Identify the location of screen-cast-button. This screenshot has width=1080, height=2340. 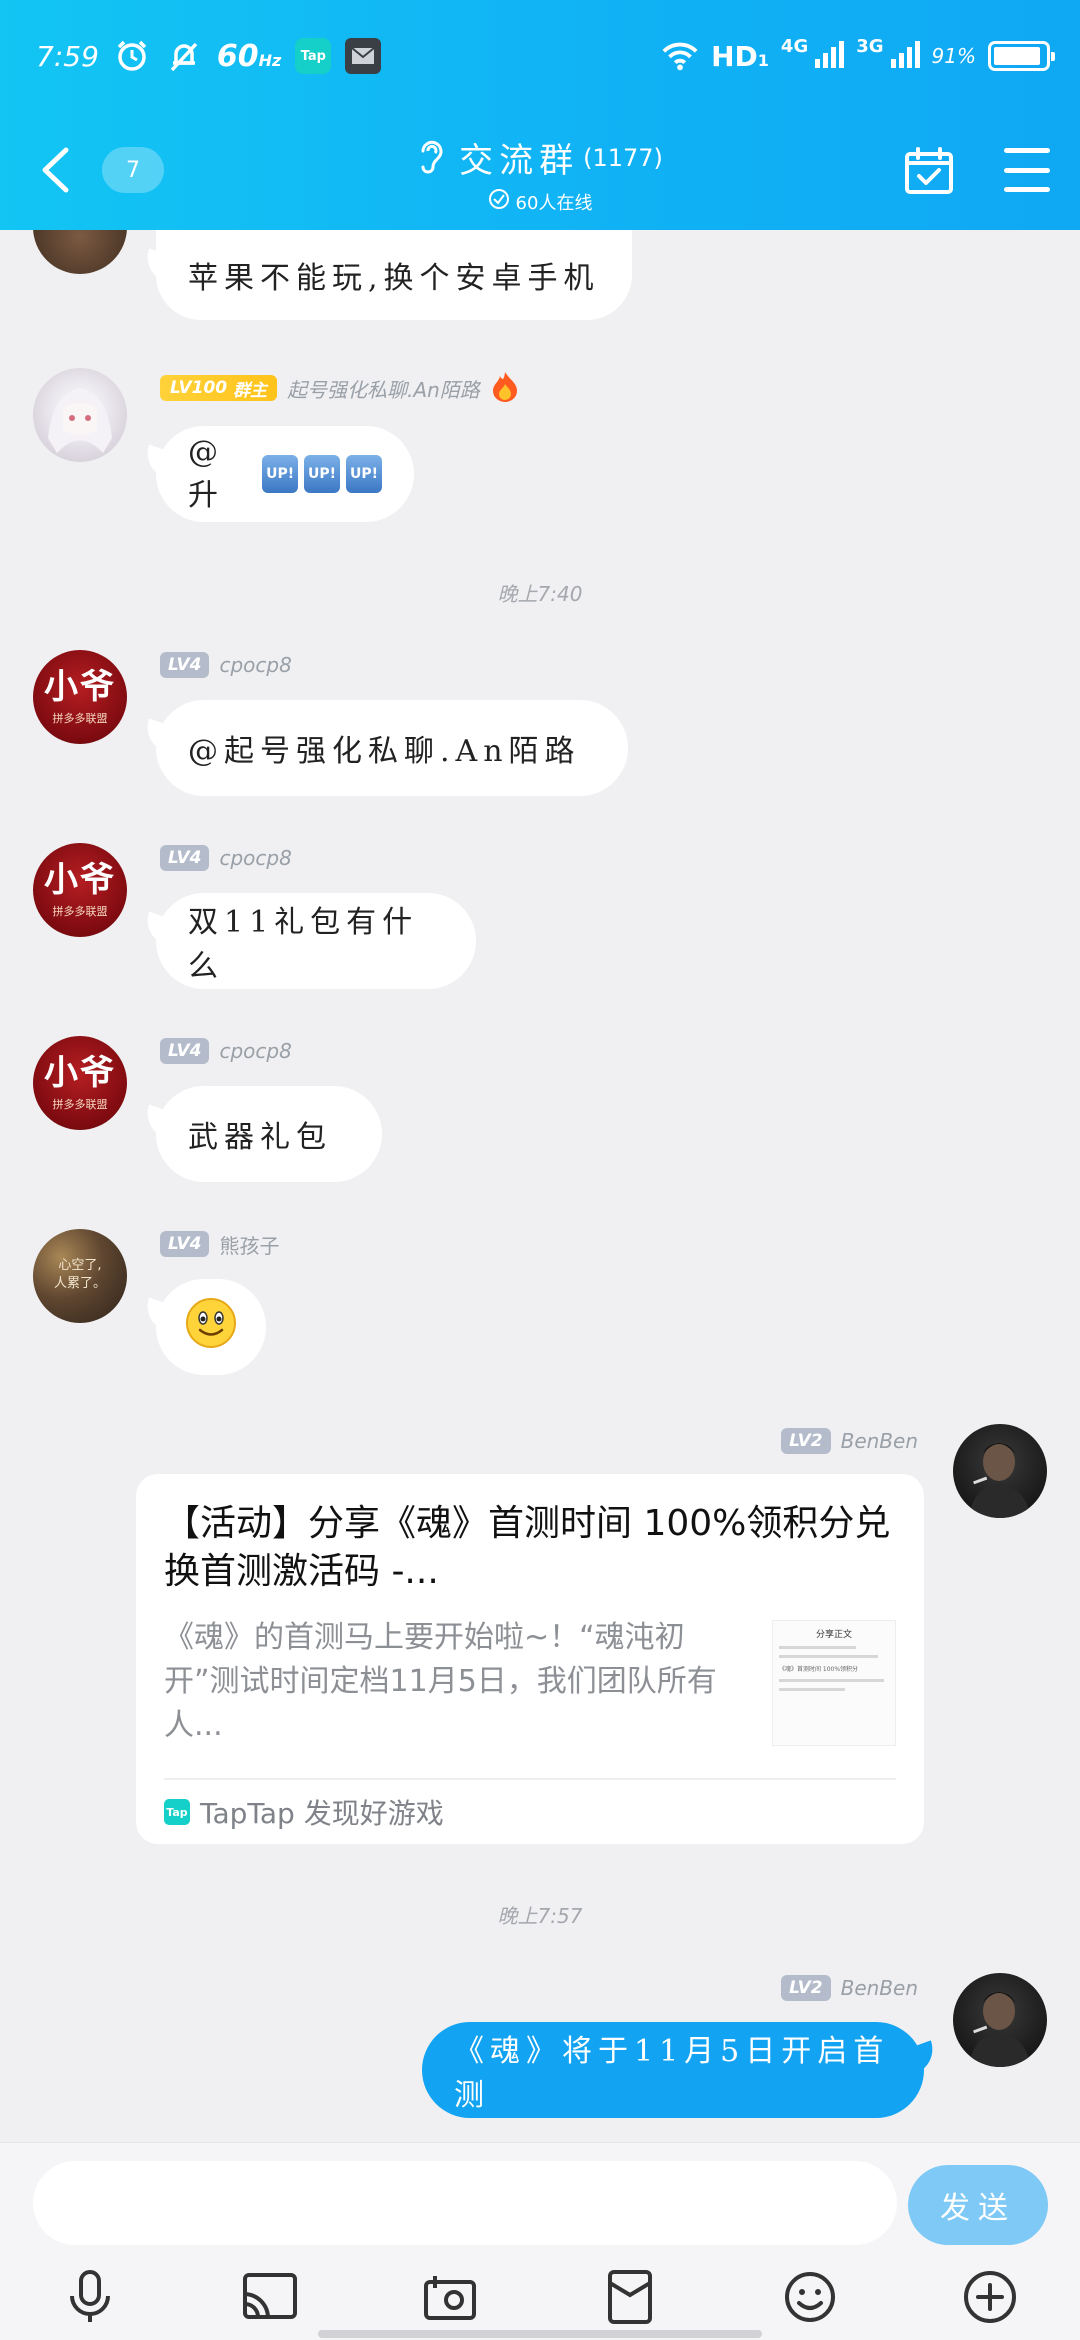
(270, 2297).